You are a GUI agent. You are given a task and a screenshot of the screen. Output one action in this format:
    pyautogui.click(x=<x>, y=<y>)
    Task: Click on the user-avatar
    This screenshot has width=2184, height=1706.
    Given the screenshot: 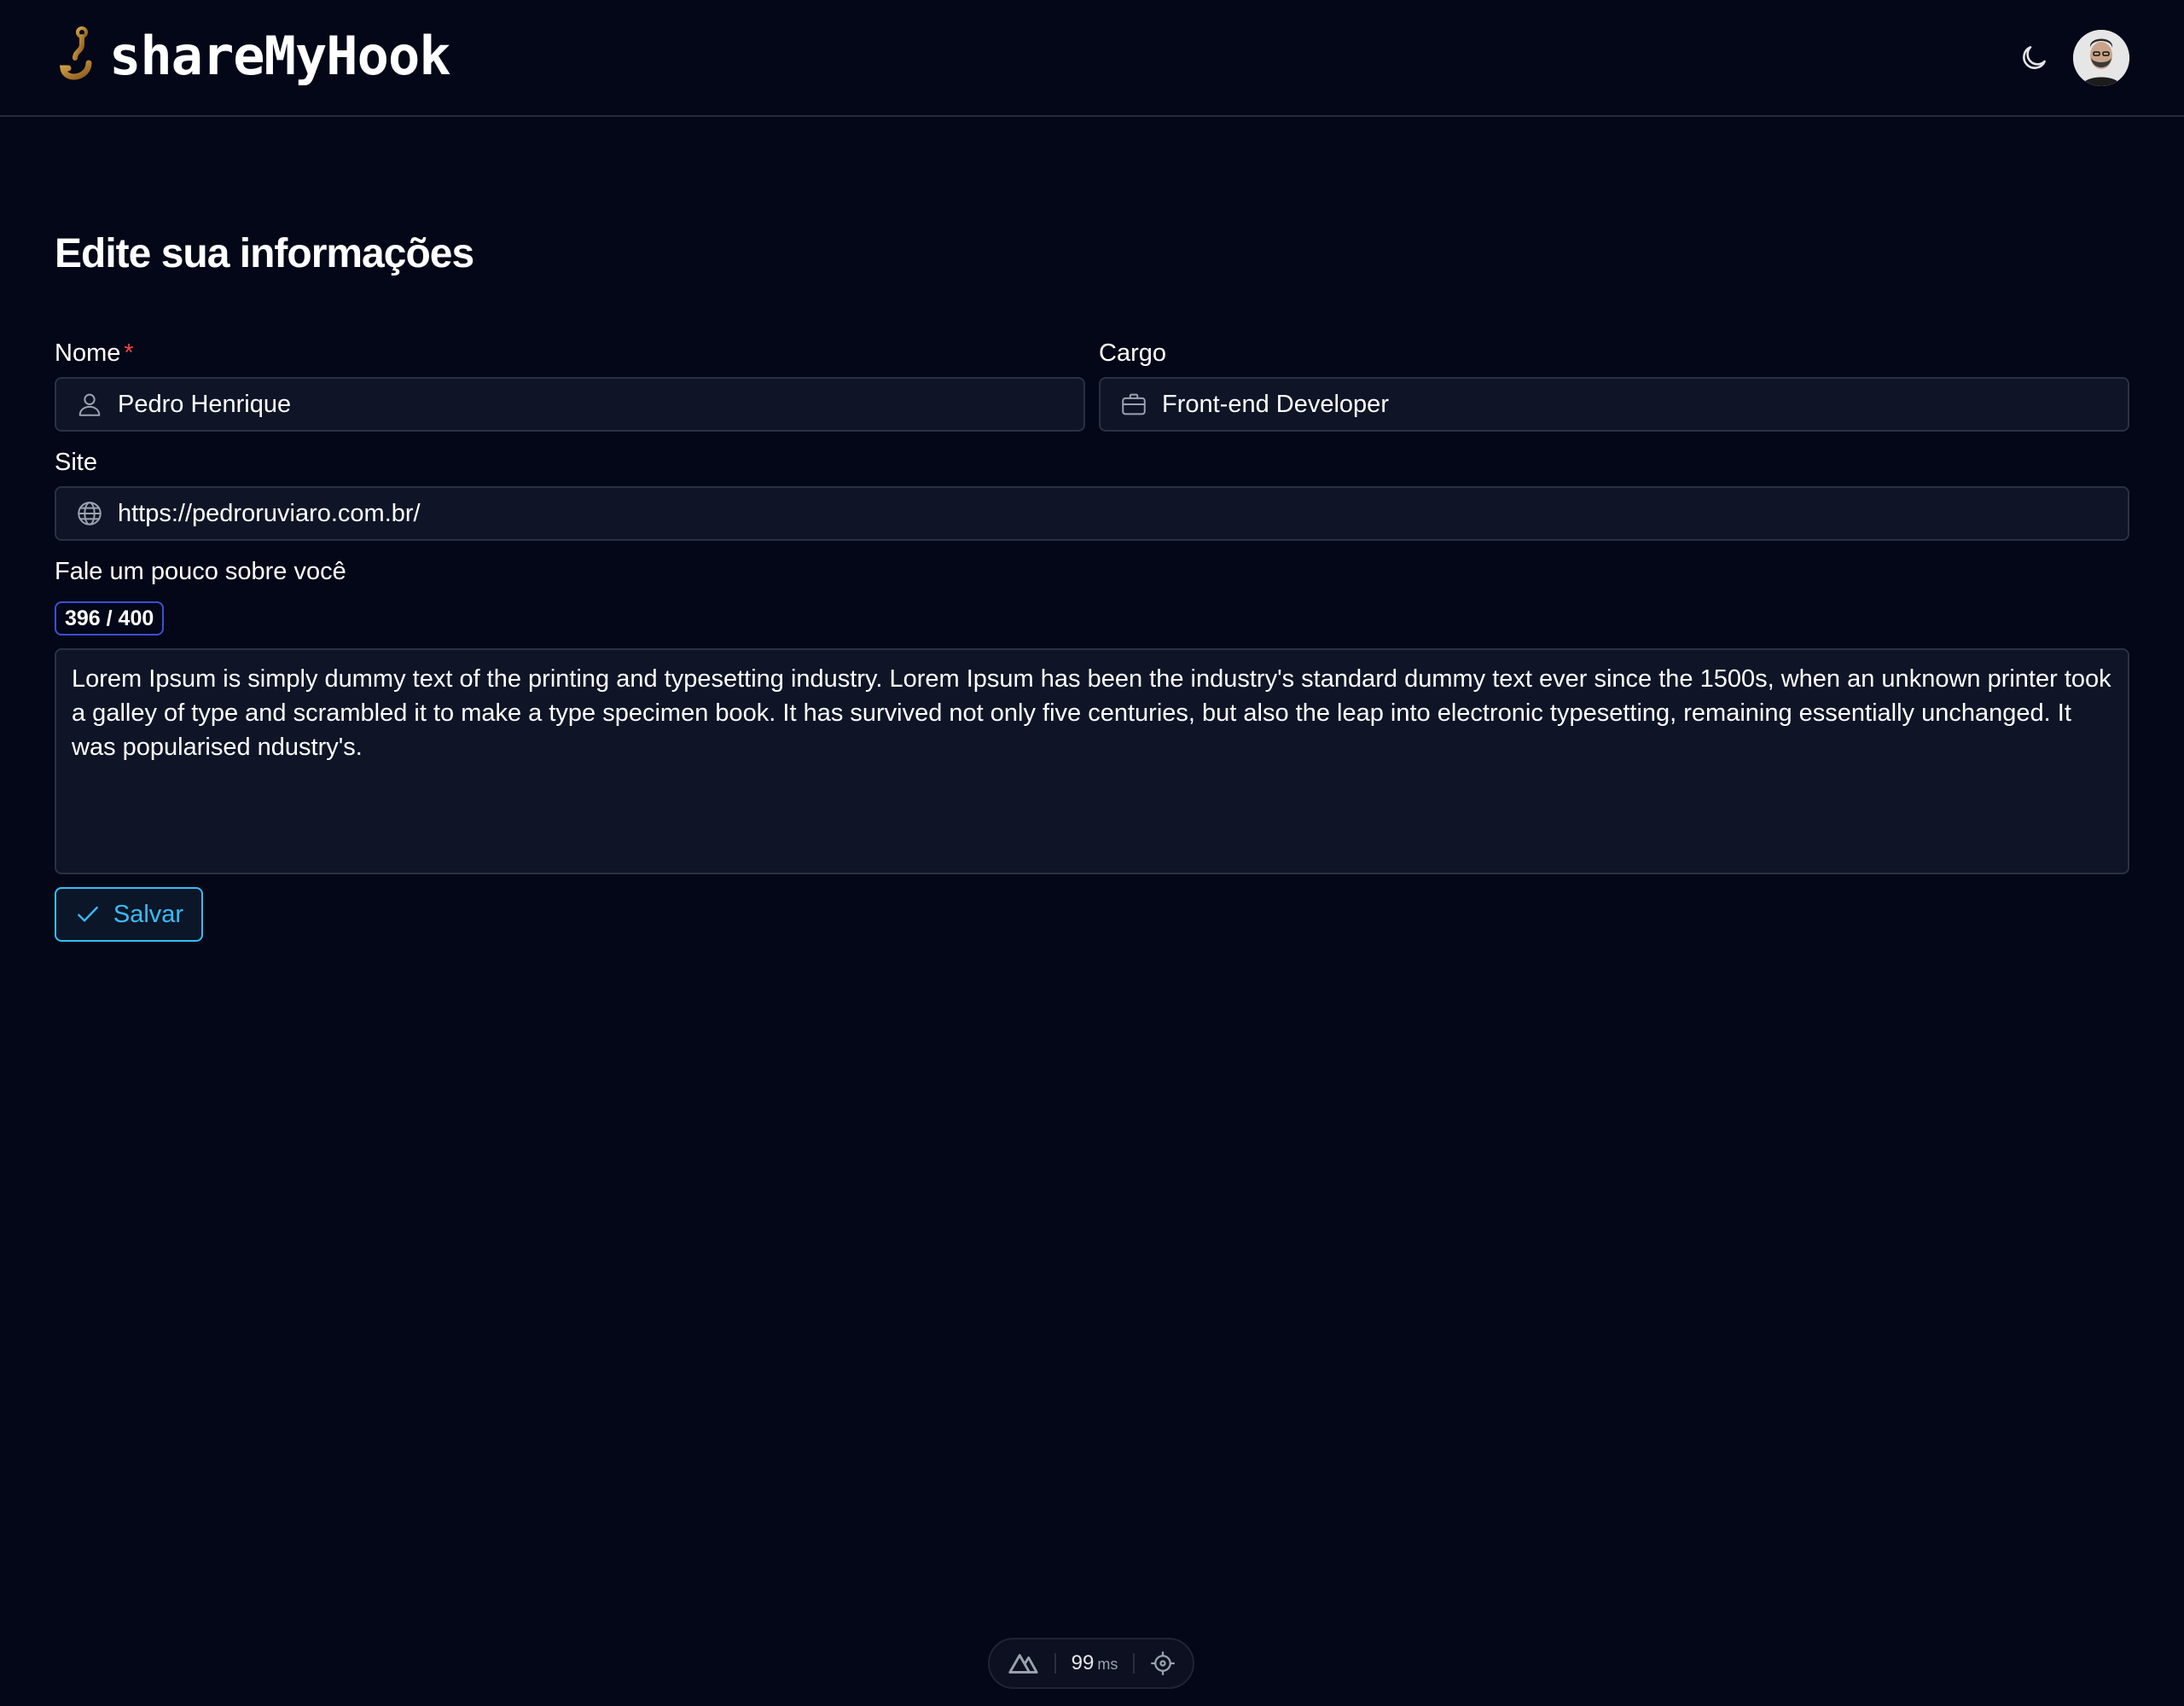 What is the action you would take?
    pyautogui.click(x=2101, y=58)
    